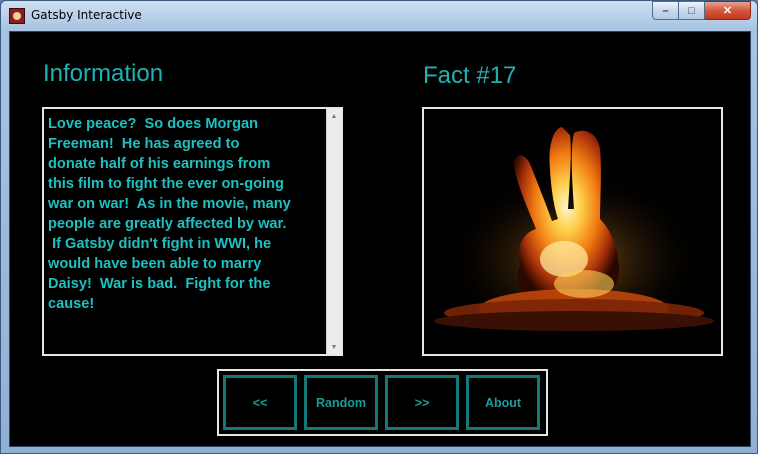 The width and height of the screenshot is (758, 454). I want to click on minimize-icon: –, so click(665, 10).